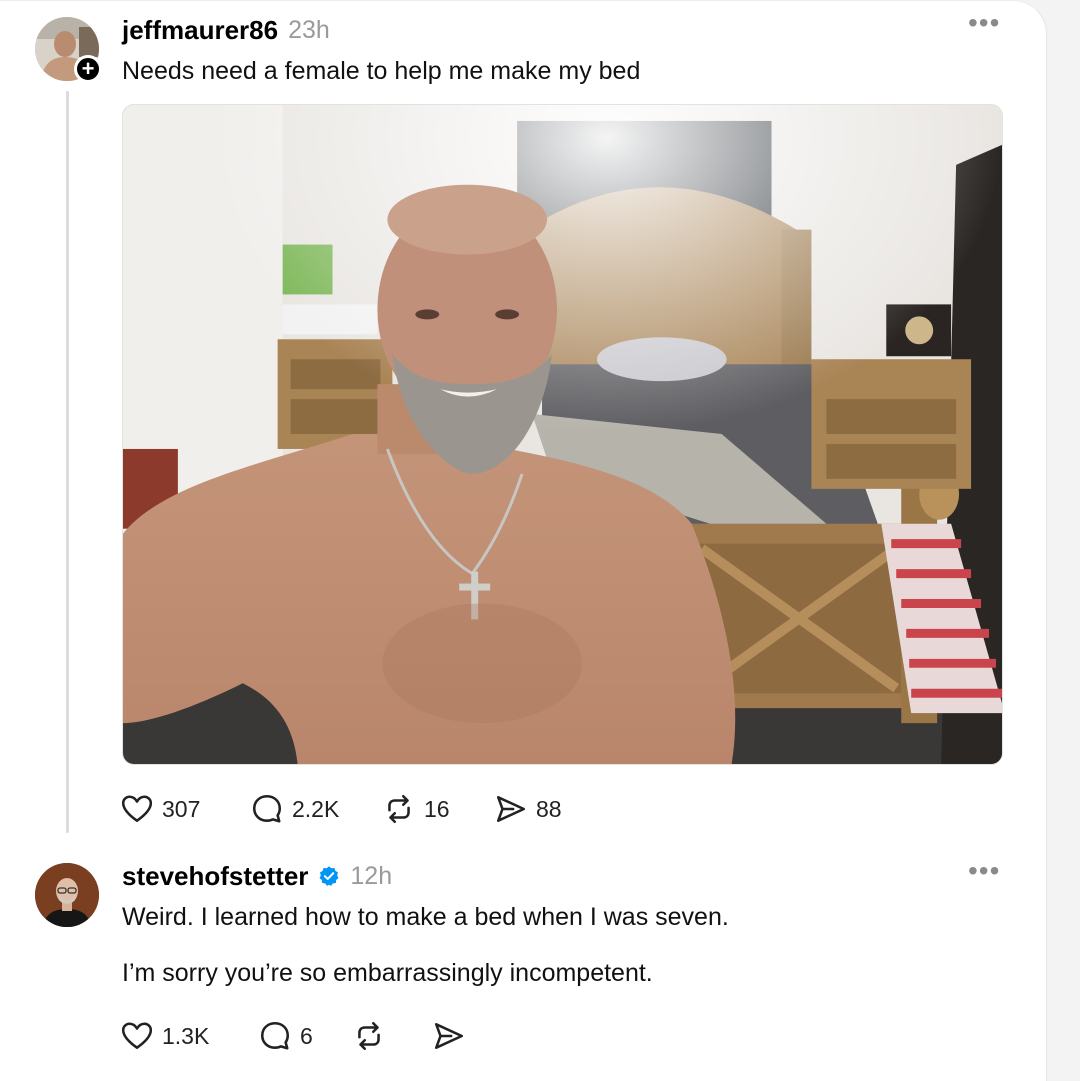  Describe the element at coordinates (549, 808) in the screenshot. I see `post-share-count: 88` at that location.